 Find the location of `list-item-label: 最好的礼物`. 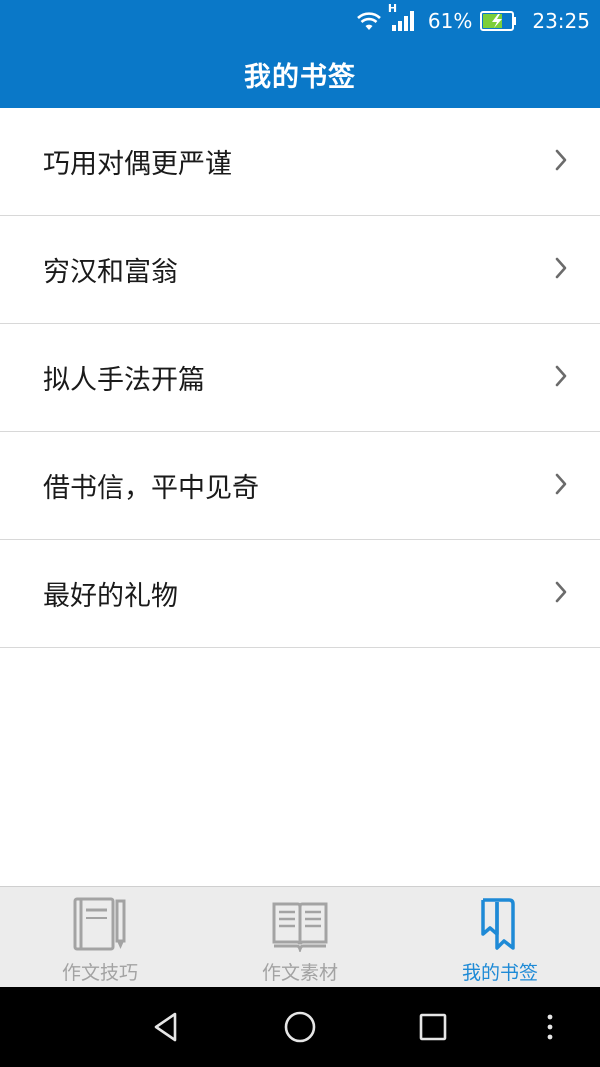

list-item-label: 最好的礼物 is located at coordinates (110, 596).